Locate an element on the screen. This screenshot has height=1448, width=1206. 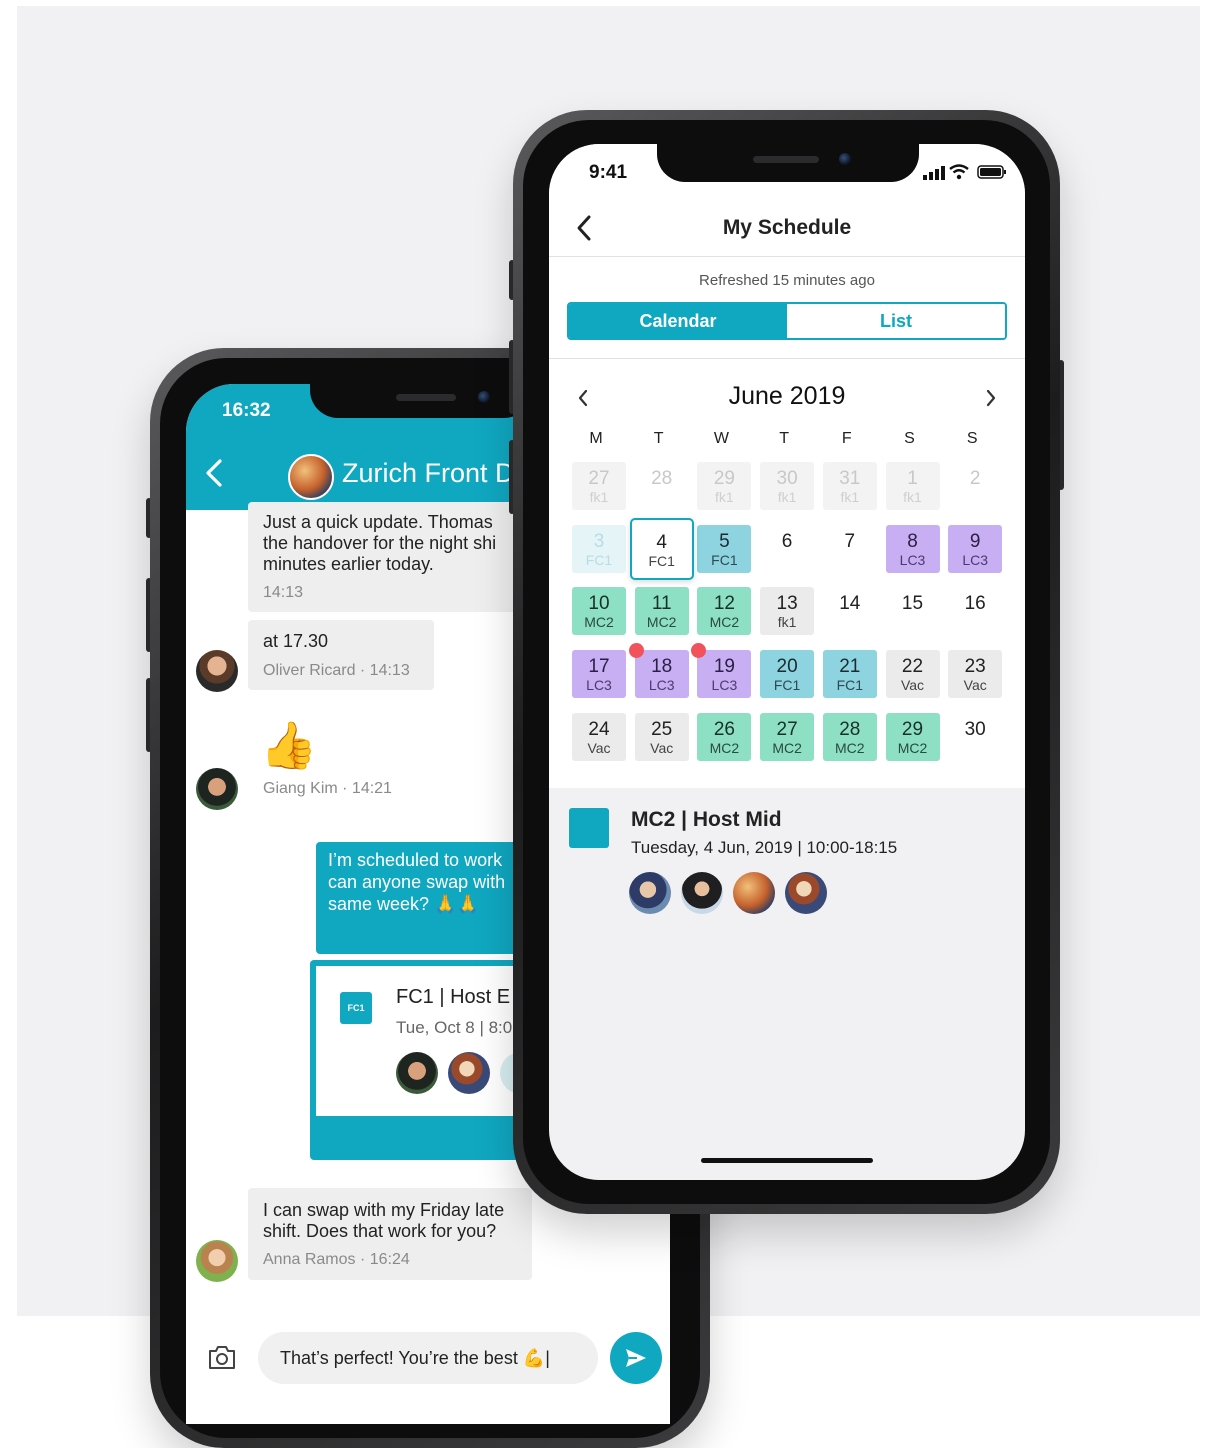
calendar-day: 26 MC2 is located at coordinates (724, 736).